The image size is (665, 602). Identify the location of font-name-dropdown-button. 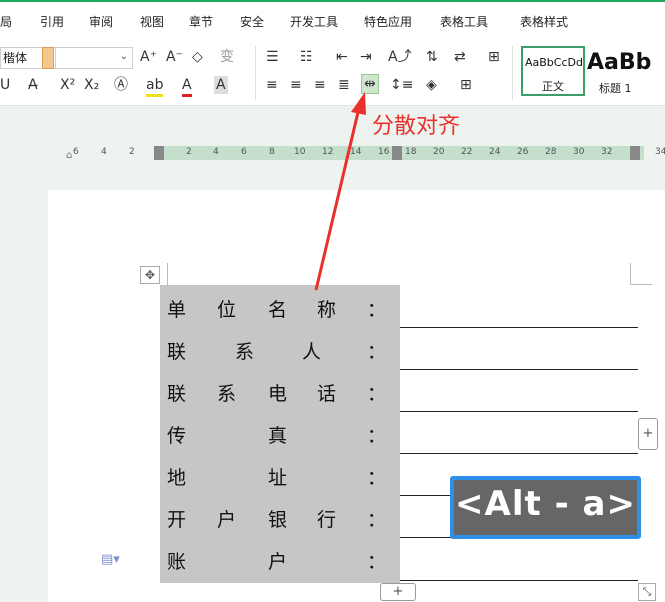
(48, 58).